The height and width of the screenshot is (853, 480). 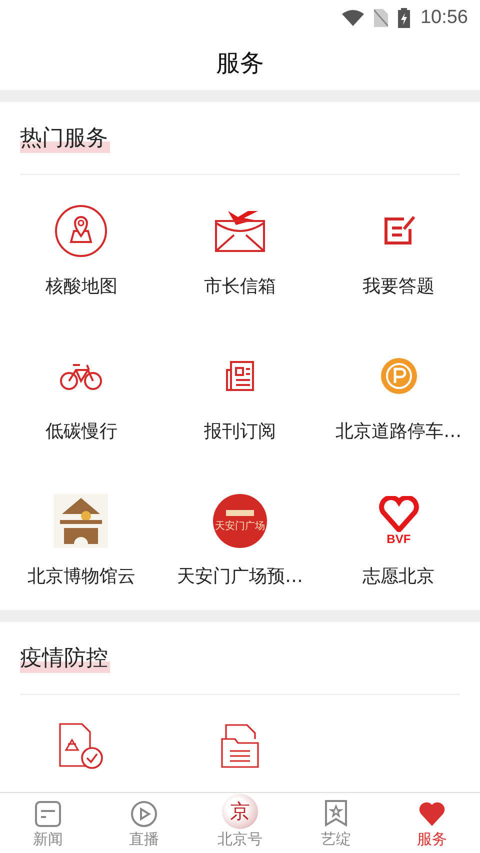 I want to click on logo-text: 天安门广场, so click(x=239, y=526).